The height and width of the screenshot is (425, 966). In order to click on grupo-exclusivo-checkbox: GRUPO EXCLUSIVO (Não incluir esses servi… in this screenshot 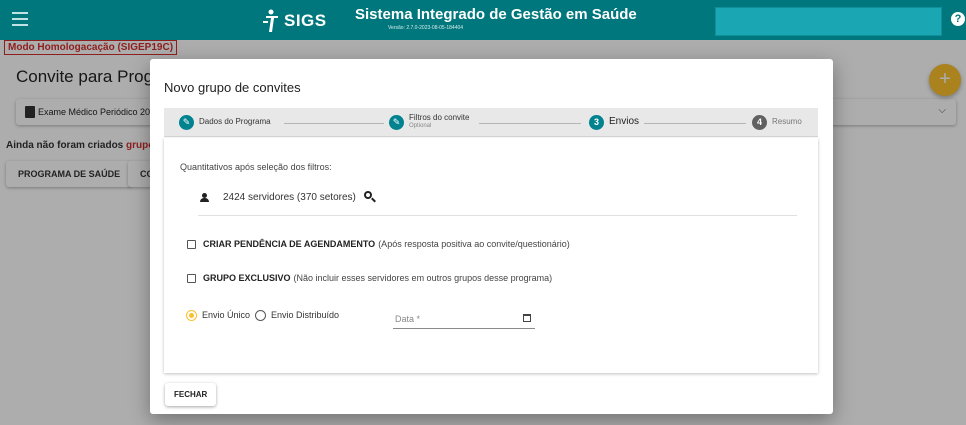, I will do `click(369, 278)`.